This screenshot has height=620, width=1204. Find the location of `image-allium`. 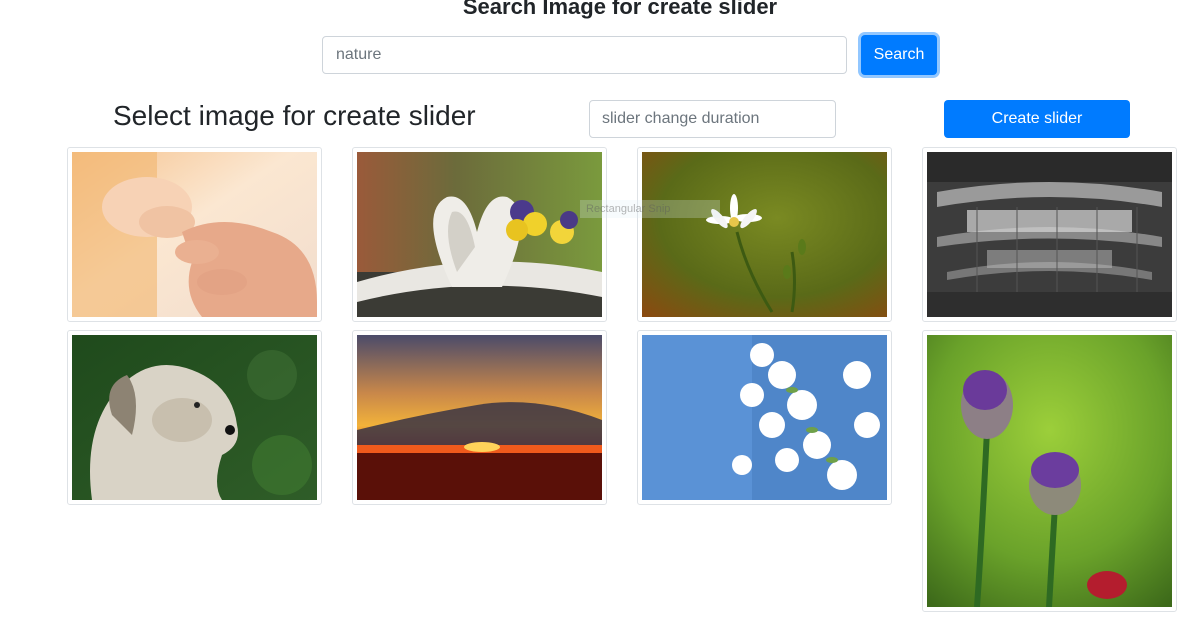

image-allium is located at coordinates (1049, 471).